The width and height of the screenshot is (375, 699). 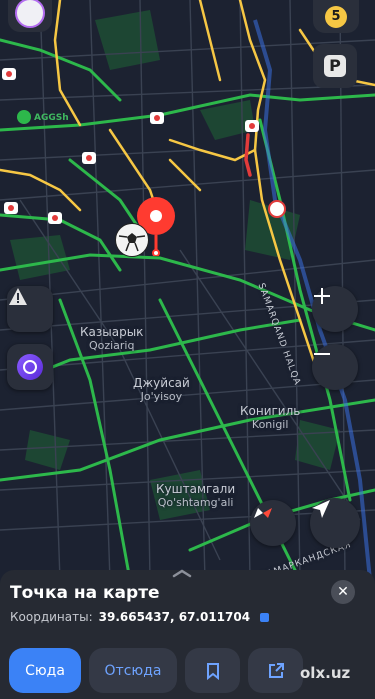 What do you see at coordinates (112, 332) in the screenshot?
I see `place-name: Казыарык` at bounding box center [112, 332].